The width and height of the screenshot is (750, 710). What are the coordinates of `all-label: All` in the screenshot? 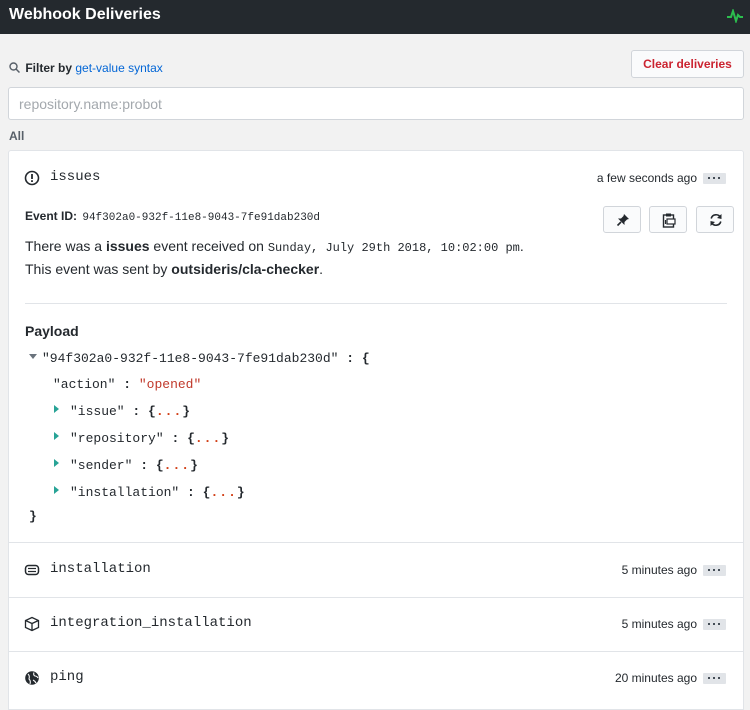 It's located at (17, 136).